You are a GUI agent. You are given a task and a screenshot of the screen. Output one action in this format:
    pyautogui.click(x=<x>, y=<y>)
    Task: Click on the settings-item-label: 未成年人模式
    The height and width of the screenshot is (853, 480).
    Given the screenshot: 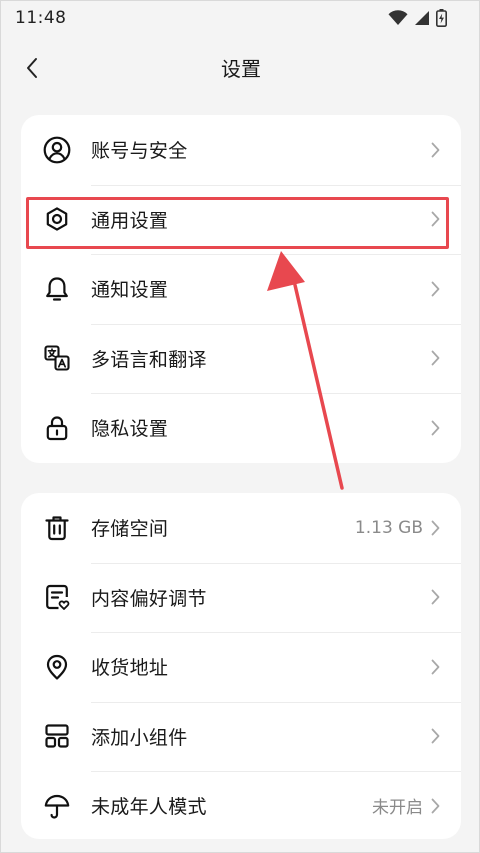 What is the action you would take?
    pyautogui.click(x=149, y=807)
    